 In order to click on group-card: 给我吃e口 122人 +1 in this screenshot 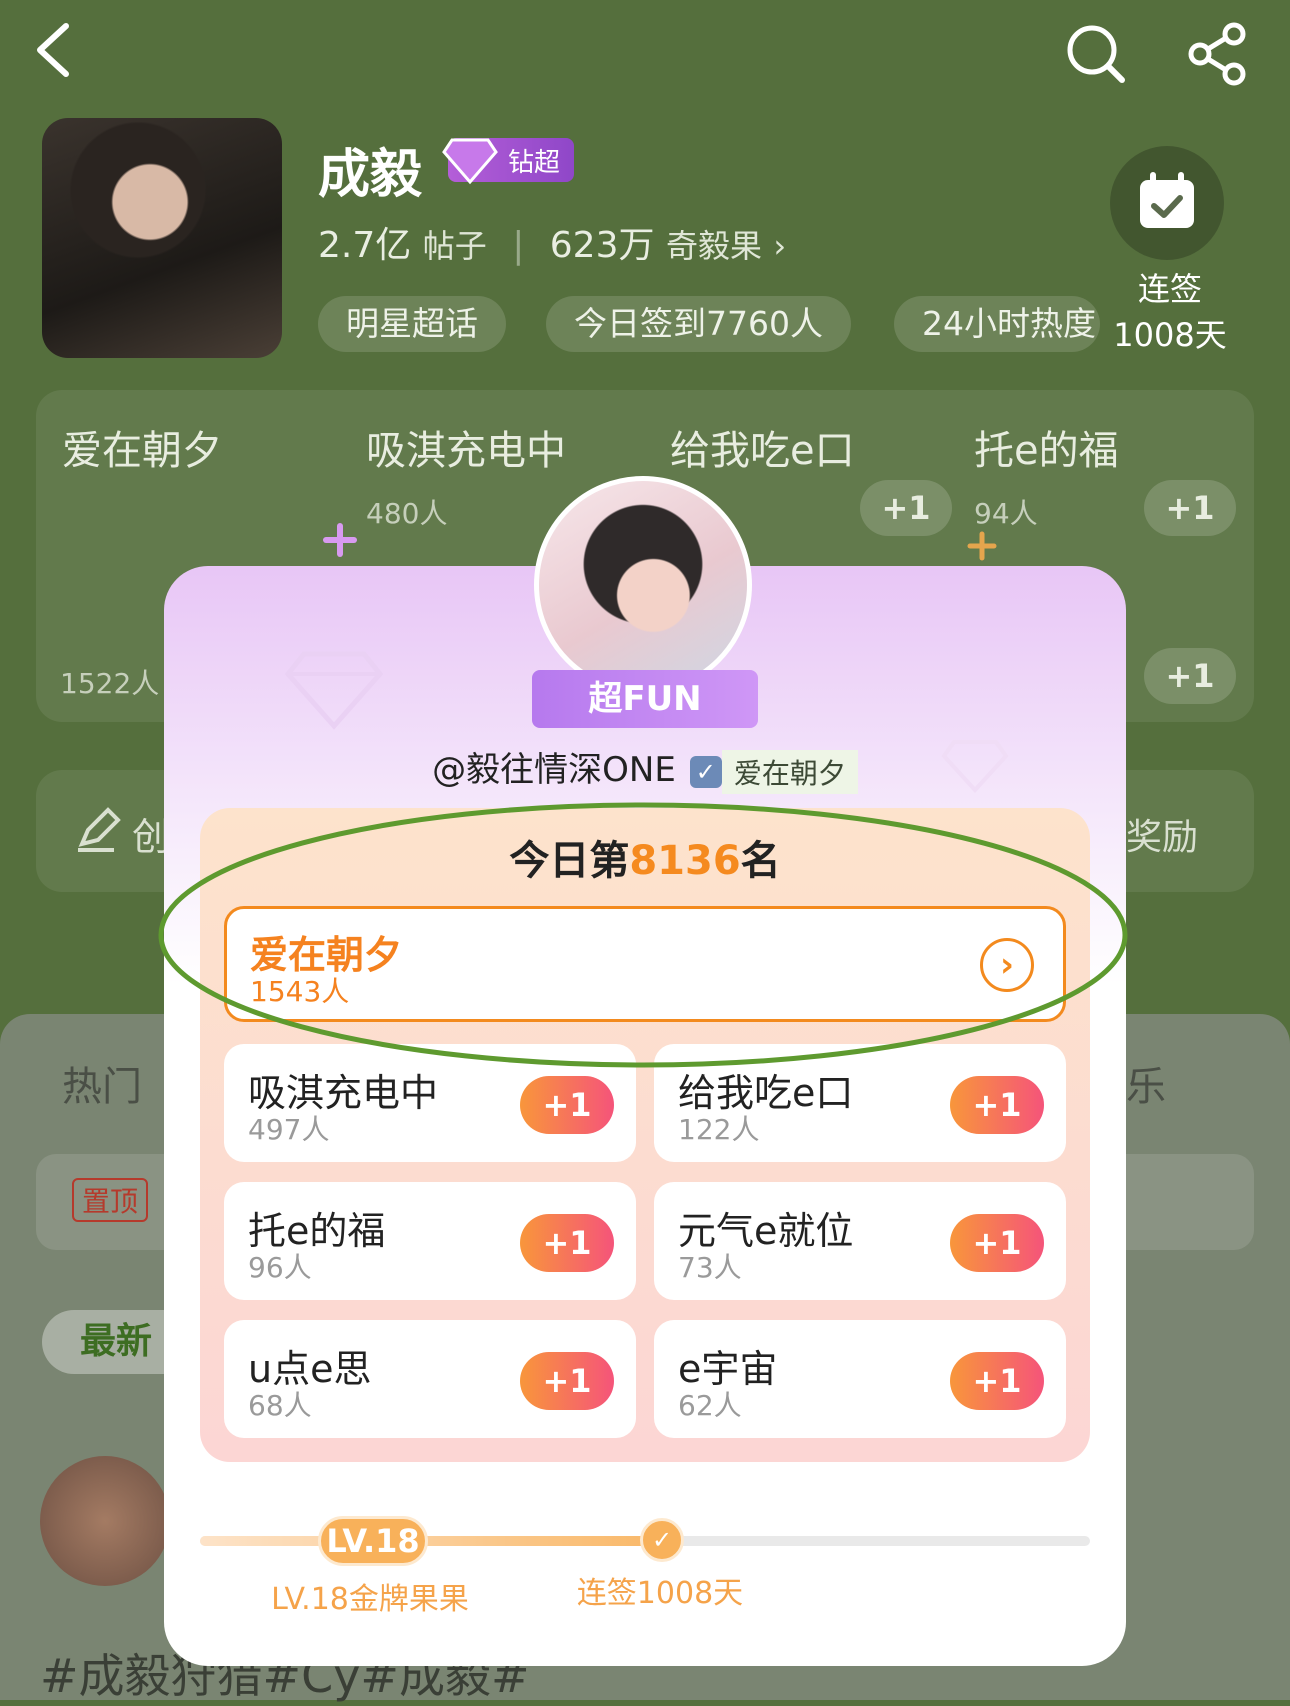, I will do `click(860, 1103)`.